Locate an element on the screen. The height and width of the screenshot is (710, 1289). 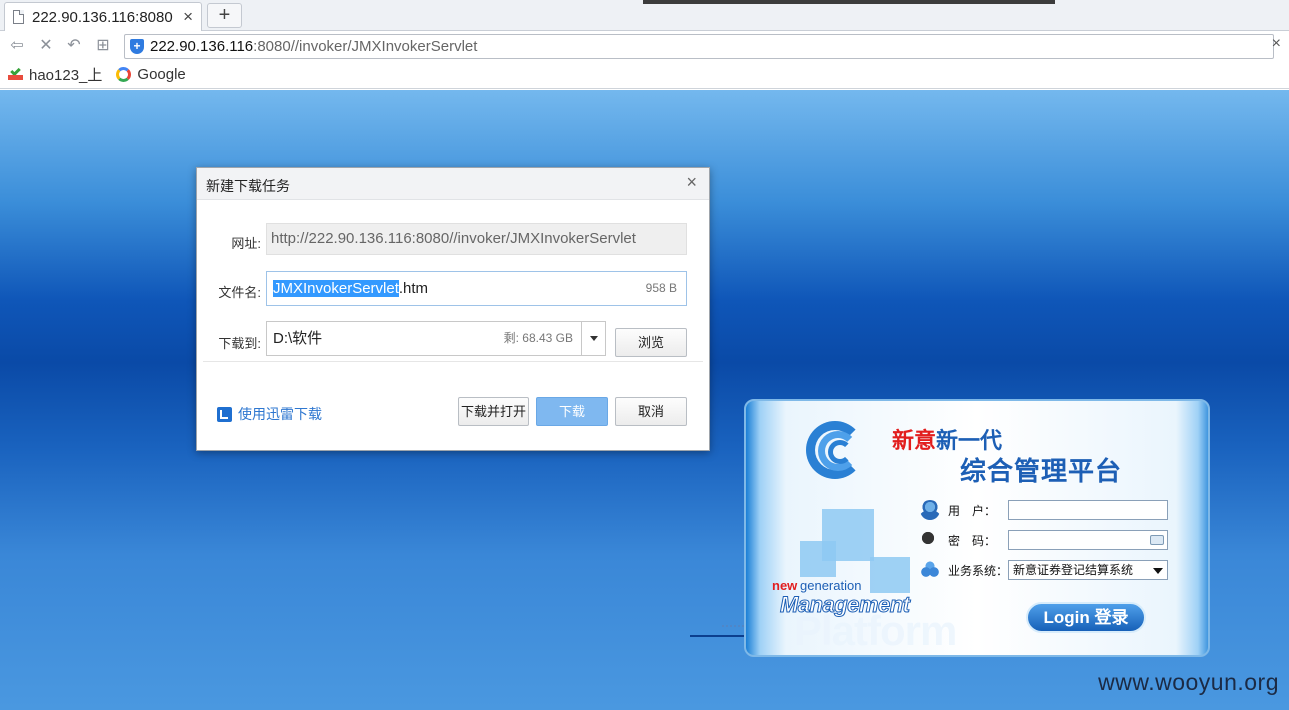
new-tab-button: + is located at coordinates (224, 15).